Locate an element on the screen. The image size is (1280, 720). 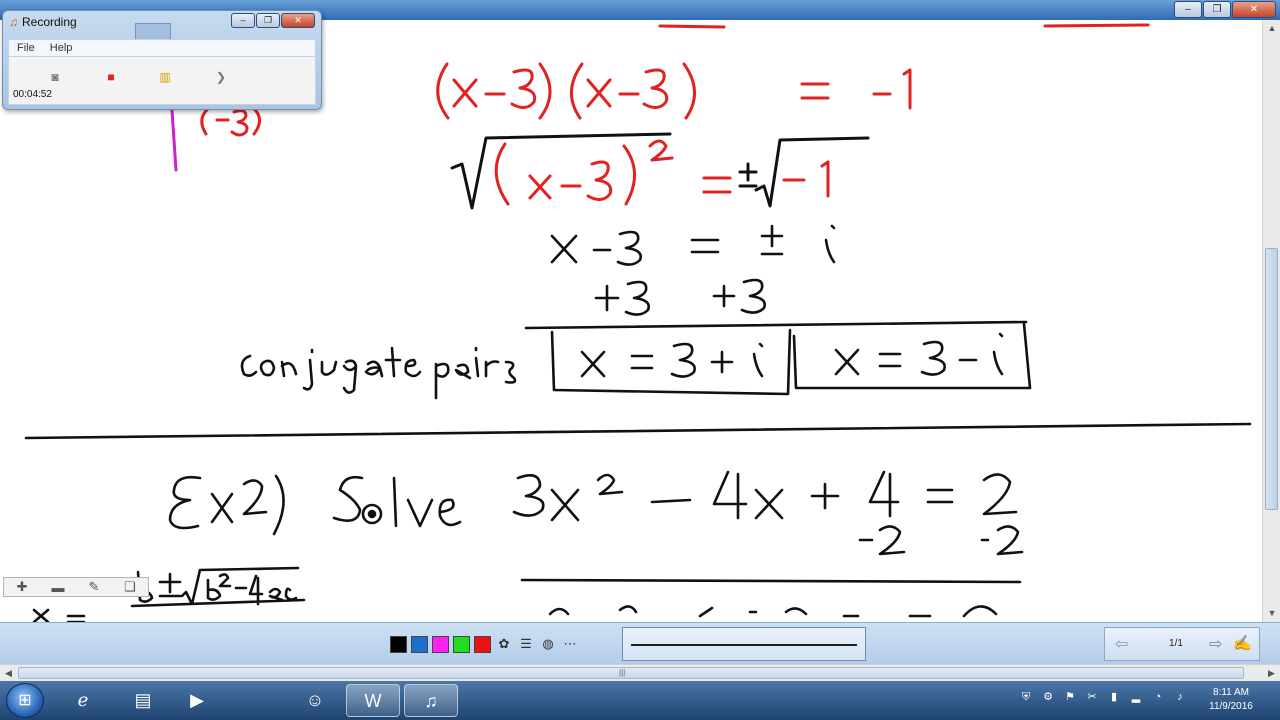
solve-word is located at coordinates (348, 498).